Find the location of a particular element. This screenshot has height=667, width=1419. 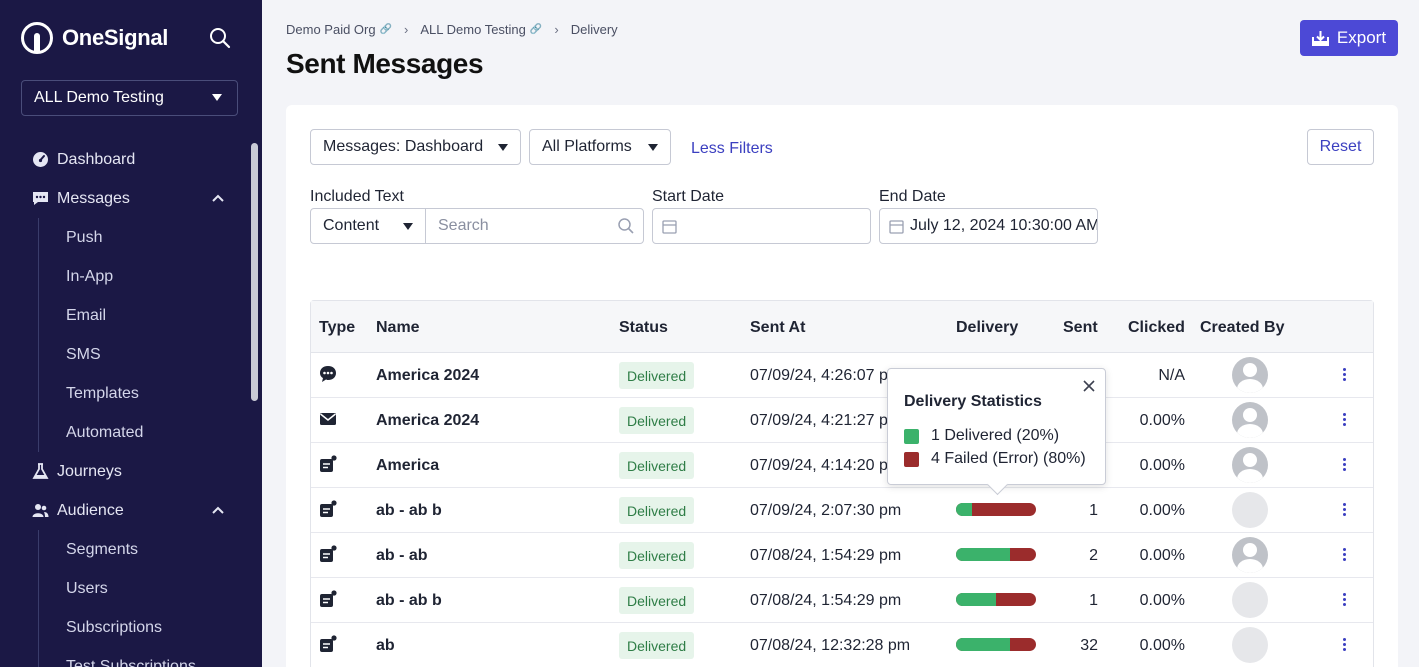

column-status: Status is located at coordinates (643, 328).